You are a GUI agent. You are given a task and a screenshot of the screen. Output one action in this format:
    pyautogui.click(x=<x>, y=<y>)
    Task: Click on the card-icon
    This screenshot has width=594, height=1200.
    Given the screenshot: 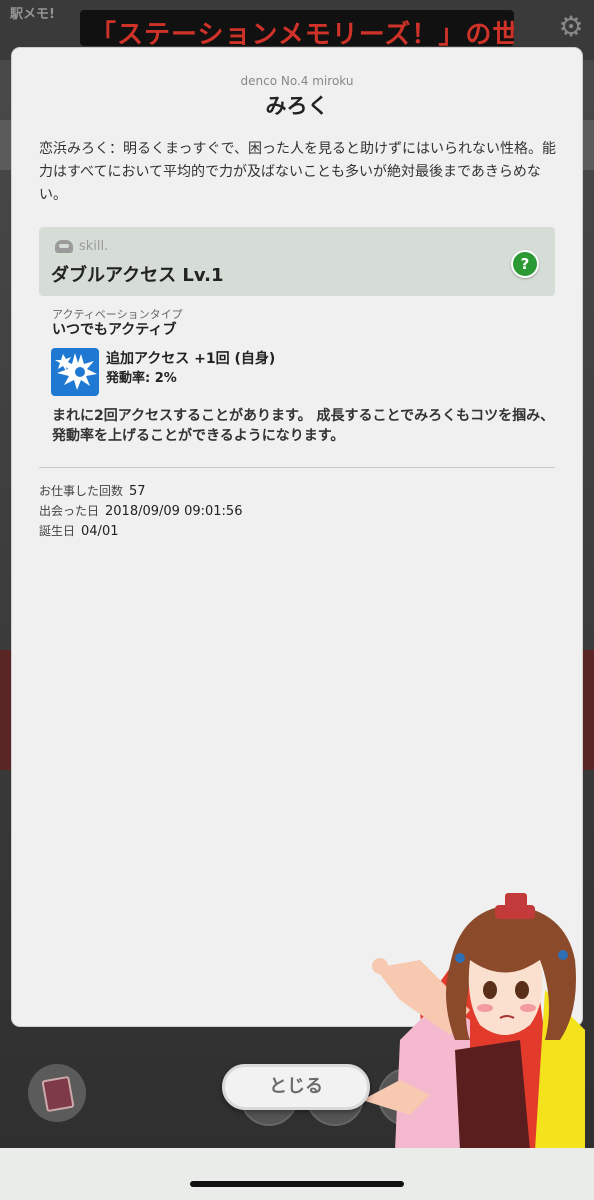 What is the action you would take?
    pyautogui.click(x=58, y=1094)
    